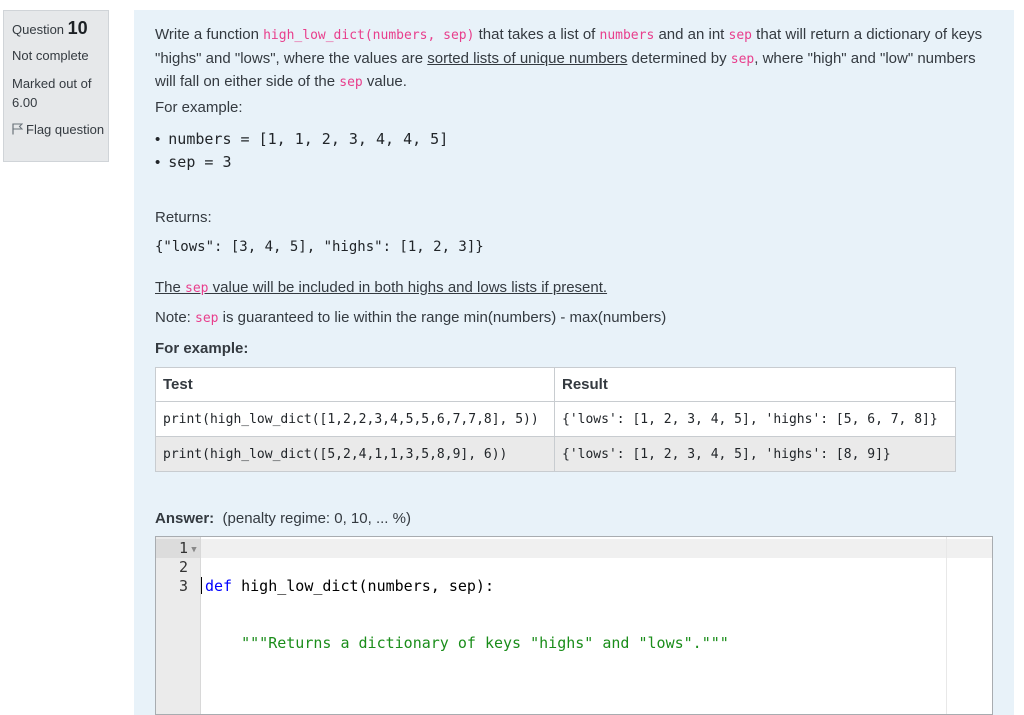 The image size is (1024, 715). Describe the element at coordinates (18, 129) in the screenshot. I see `flag-icon` at that location.